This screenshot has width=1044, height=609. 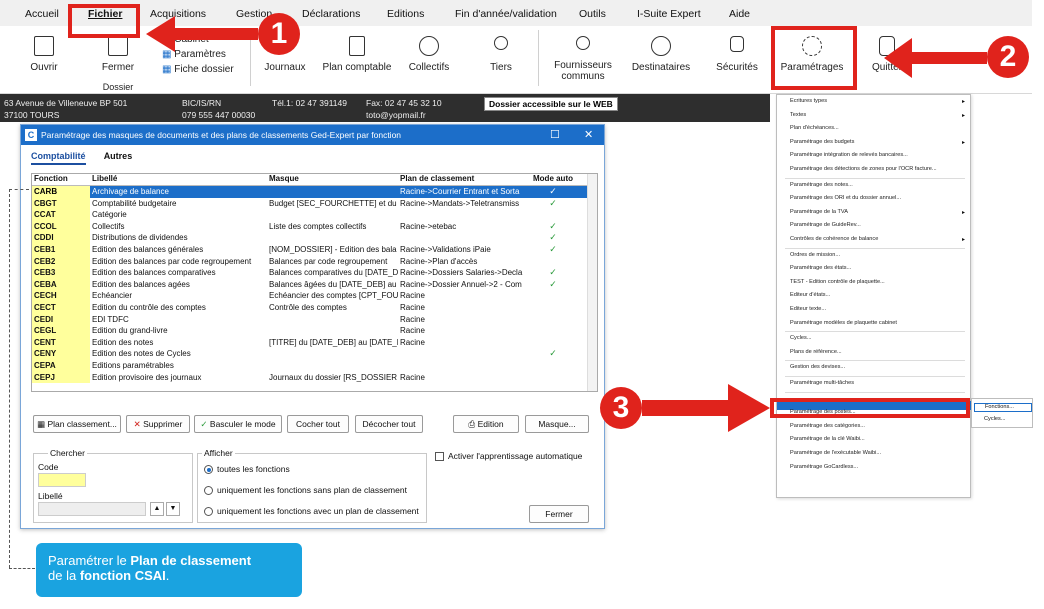 What do you see at coordinates (552, 320) in the screenshot?
I see `cell-mode-auto` at bounding box center [552, 320].